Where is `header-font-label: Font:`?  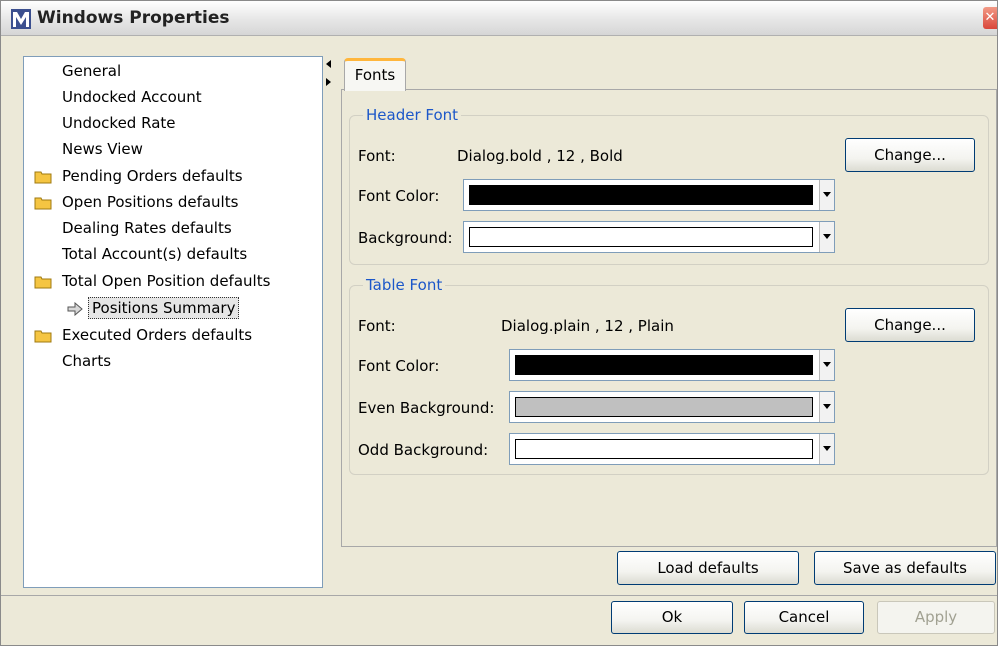
header-font-label: Font: is located at coordinates (377, 156).